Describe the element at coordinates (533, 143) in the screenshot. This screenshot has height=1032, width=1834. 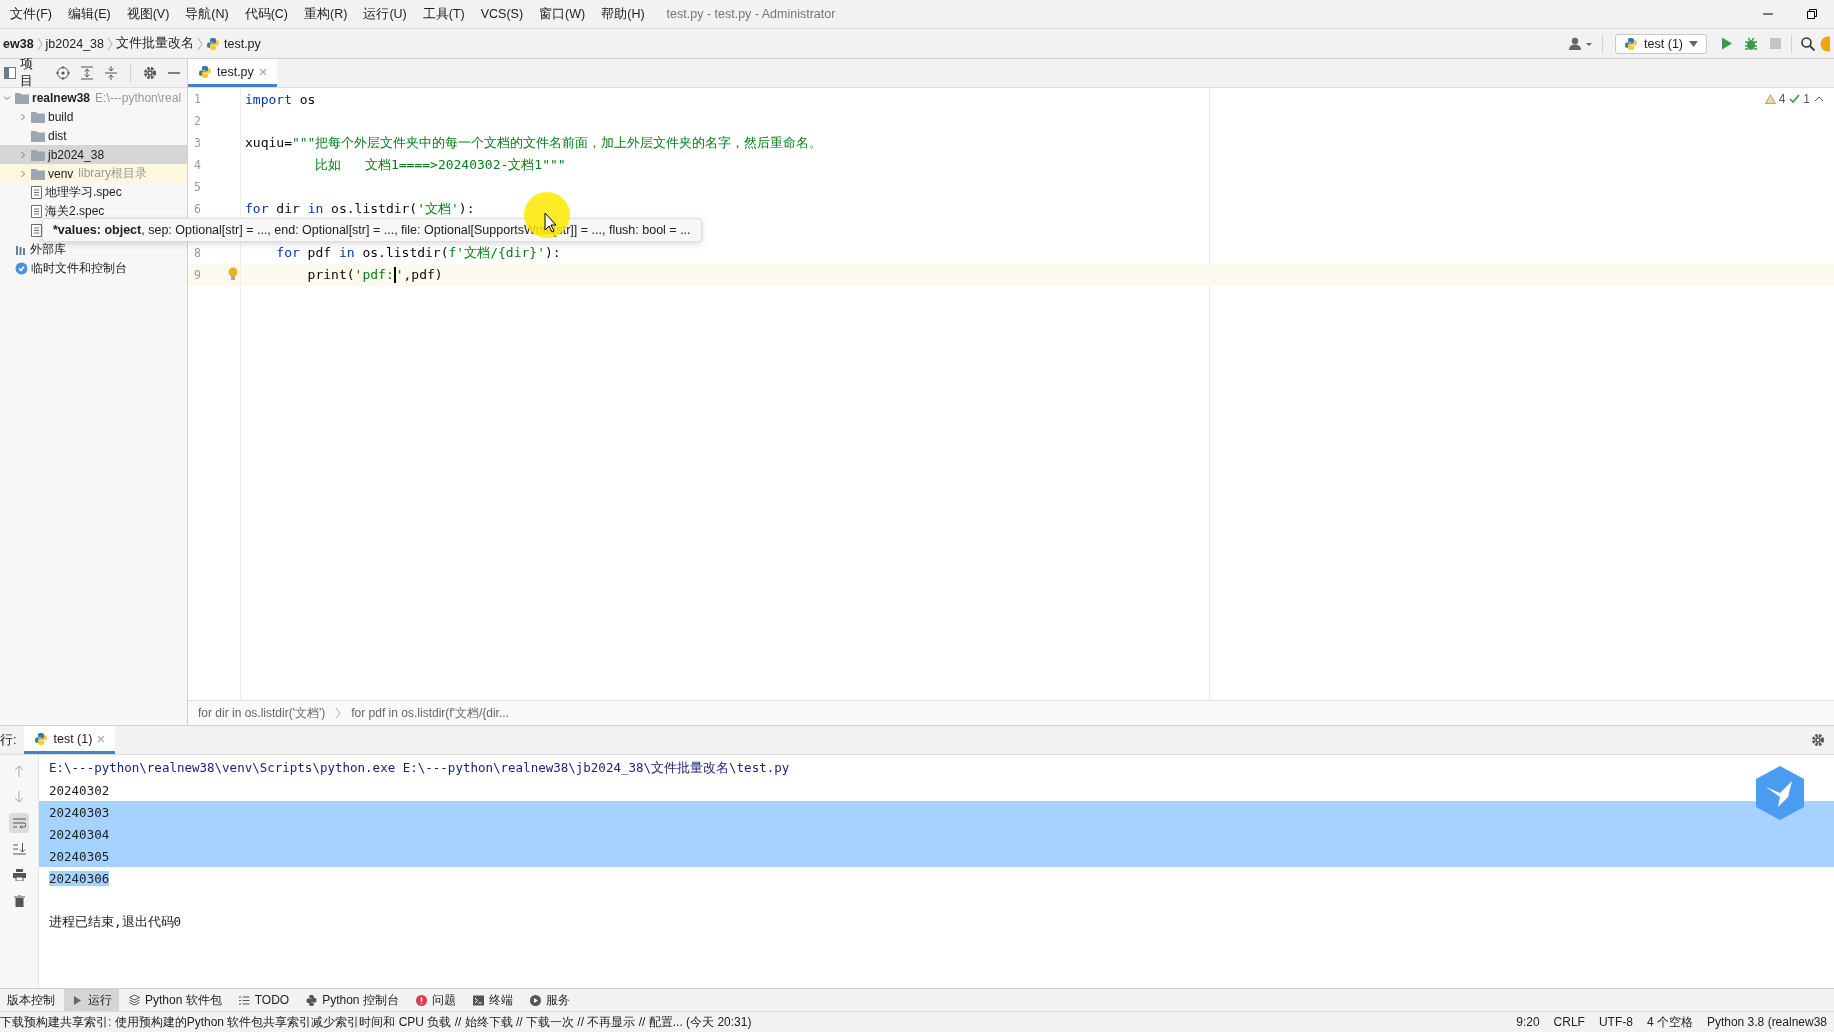
I see `code-line: xuqiu="""把每个外层文件夹中的每一个文档的文件名前面，加上外层文件夹的名字，然后重命名。` at that location.